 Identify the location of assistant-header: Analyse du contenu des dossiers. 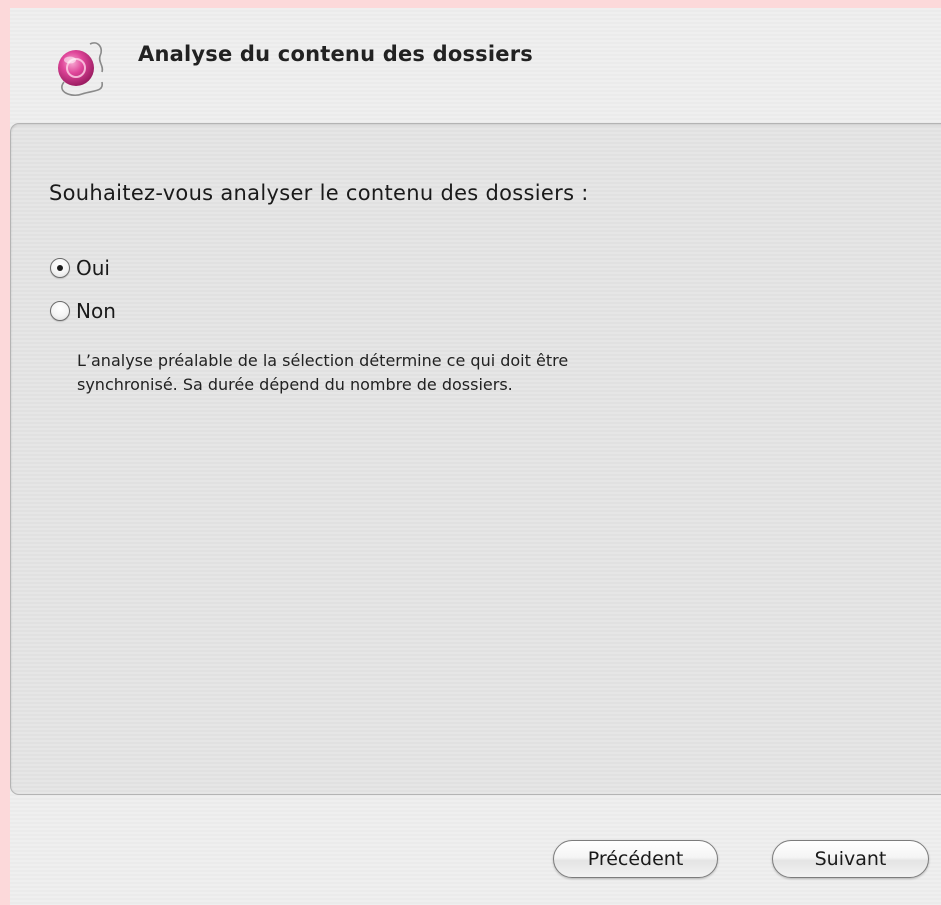
(475, 64).